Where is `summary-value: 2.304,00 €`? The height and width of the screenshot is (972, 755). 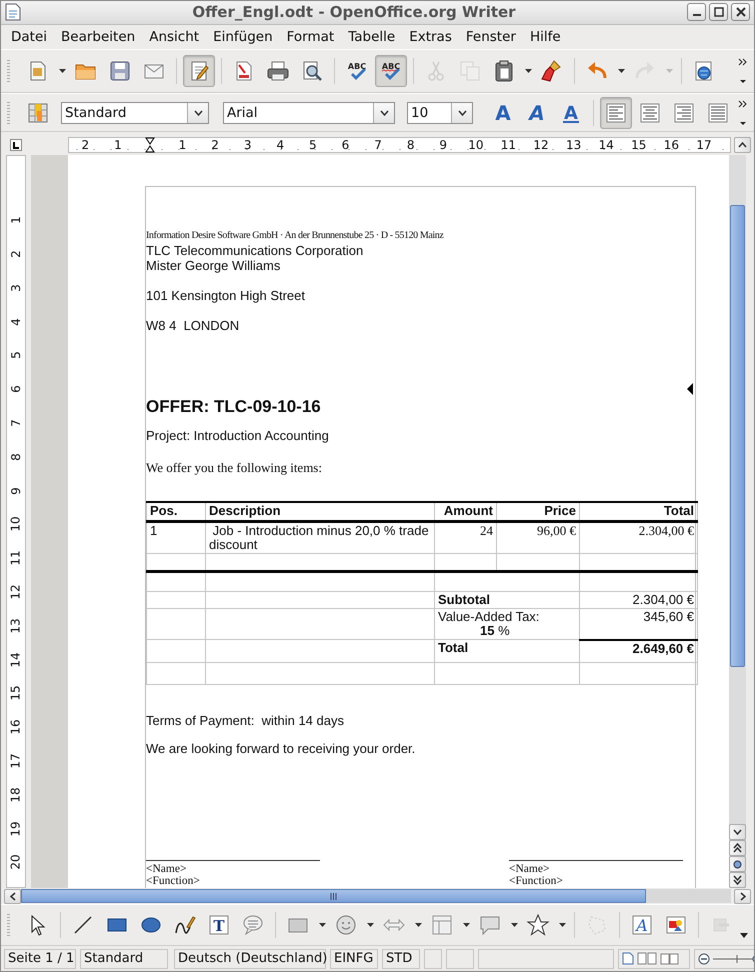 summary-value: 2.304,00 € is located at coordinates (663, 600).